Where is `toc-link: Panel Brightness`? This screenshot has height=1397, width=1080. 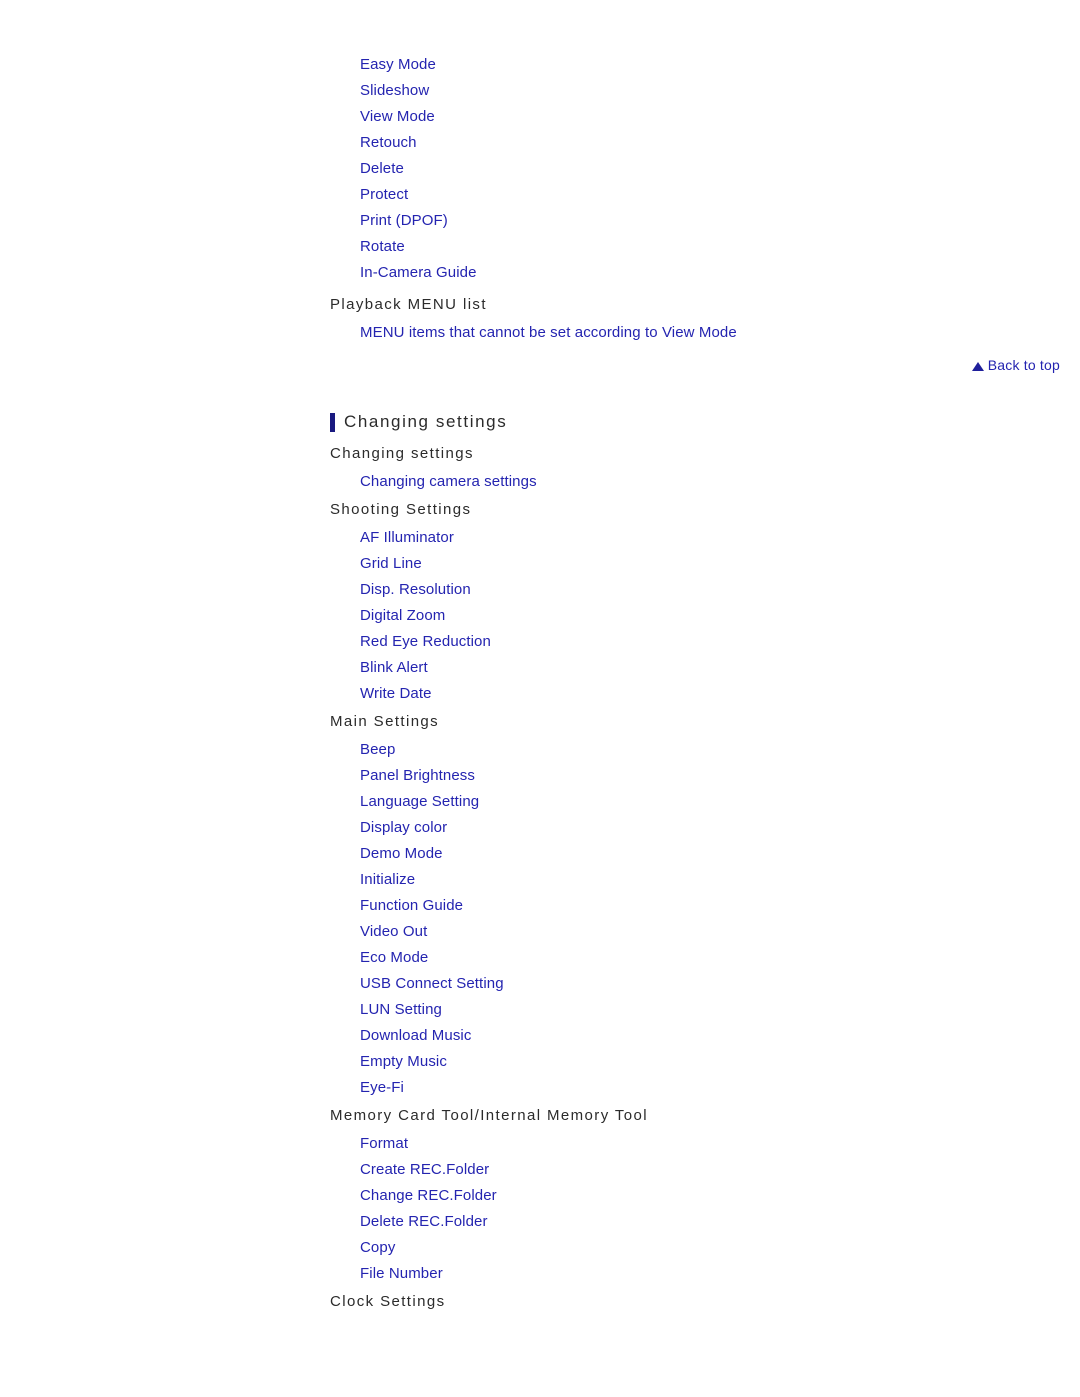 toc-link: Panel Brightness is located at coordinates (402, 776).